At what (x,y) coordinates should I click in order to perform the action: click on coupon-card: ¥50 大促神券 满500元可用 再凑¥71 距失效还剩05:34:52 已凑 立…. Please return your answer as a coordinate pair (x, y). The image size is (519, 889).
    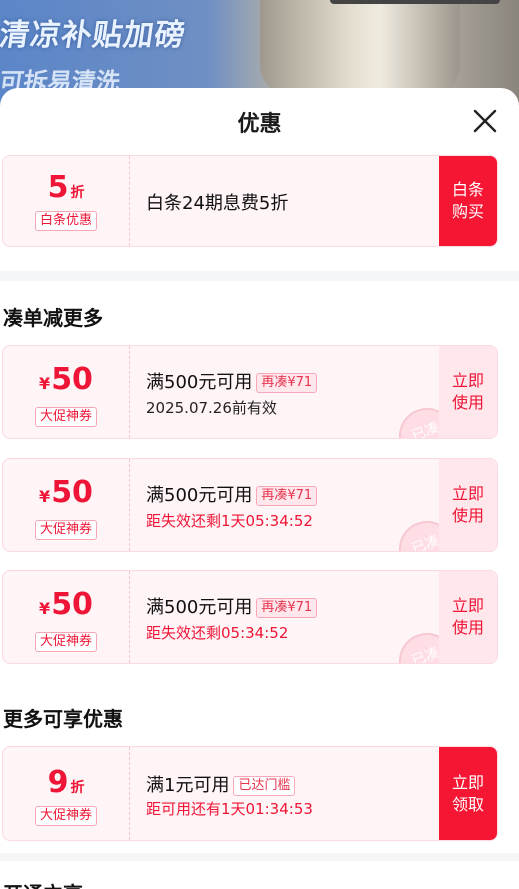
    Looking at the image, I should click on (250, 617).